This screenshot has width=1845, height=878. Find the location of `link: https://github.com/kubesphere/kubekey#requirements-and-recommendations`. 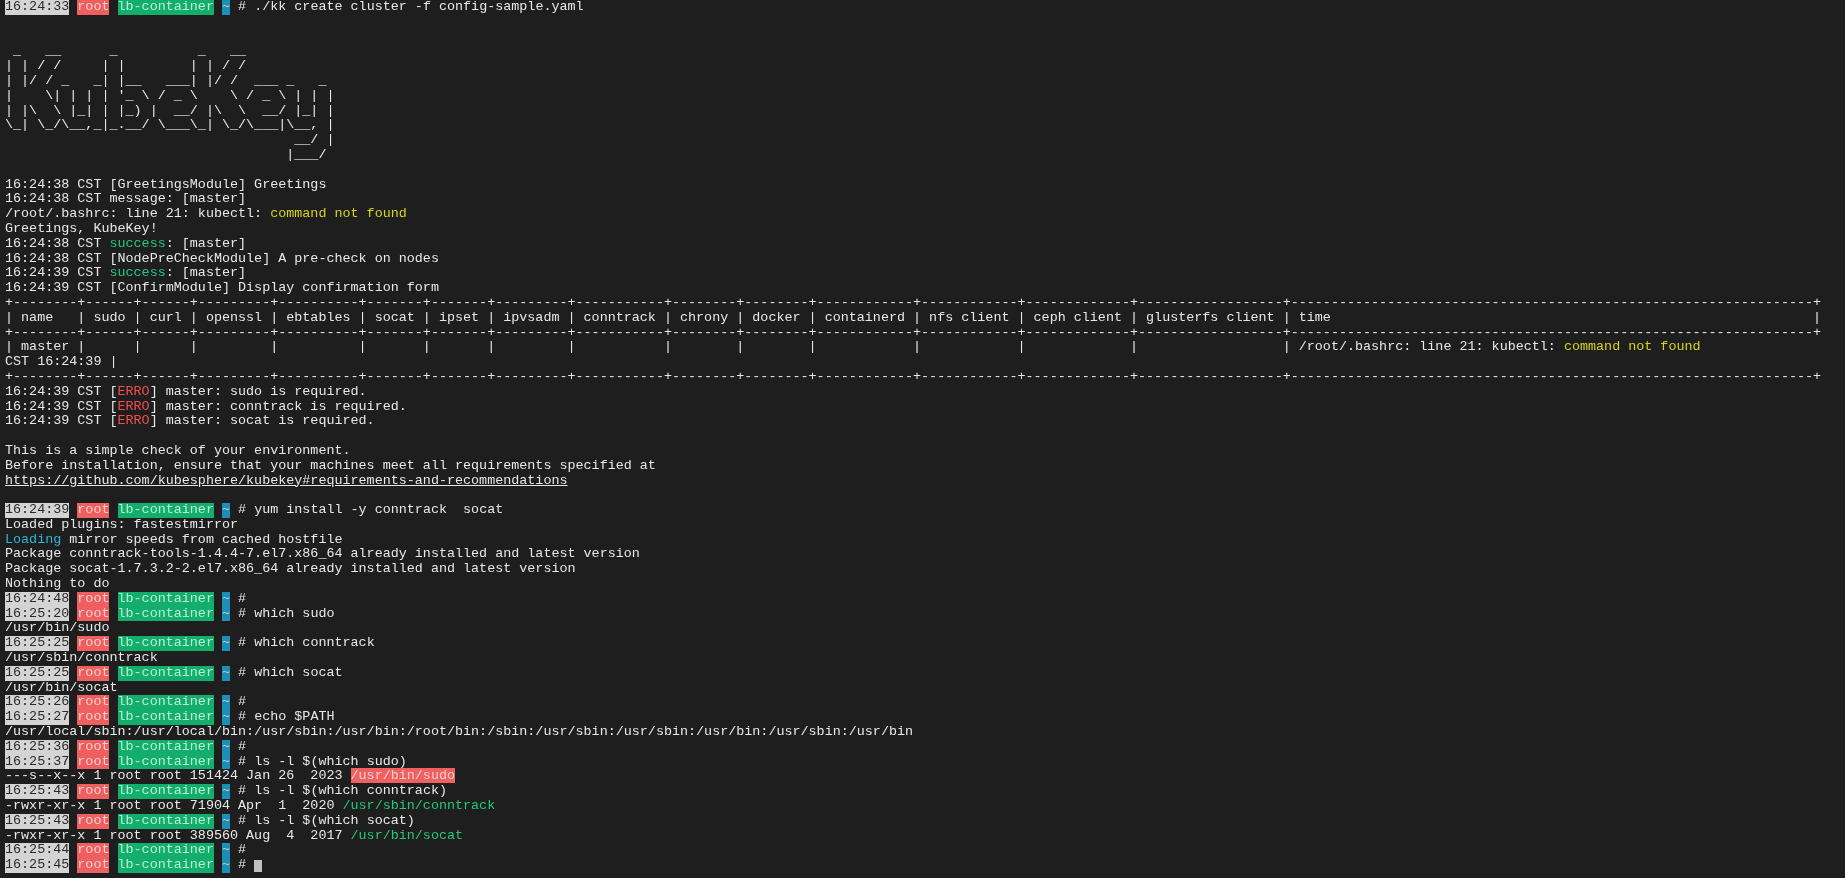

link: https://github.com/kubesphere/kubekey#requirements-and-recommendations is located at coordinates (286, 480).